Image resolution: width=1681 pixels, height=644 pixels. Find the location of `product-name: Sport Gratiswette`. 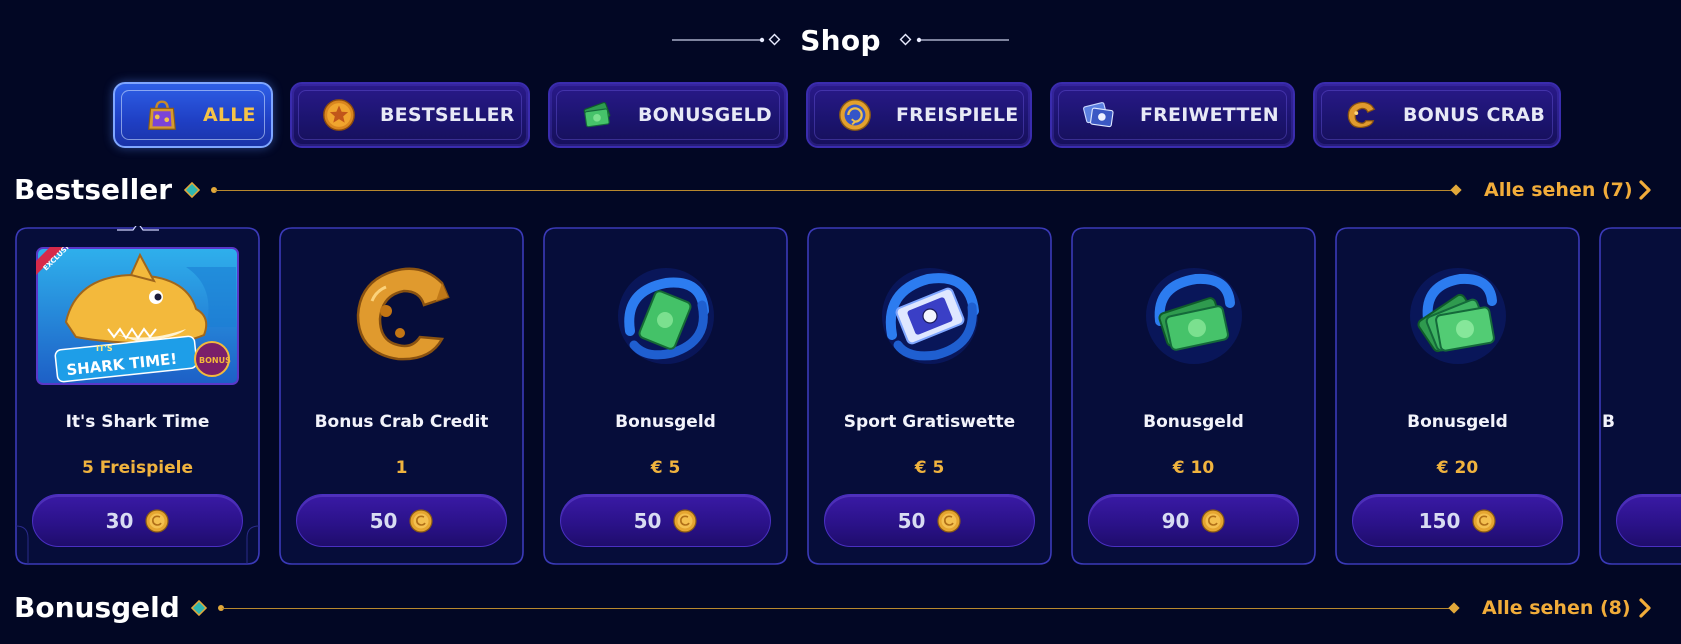

product-name: Sport Gratiswette is located at coordinates (929, 422).